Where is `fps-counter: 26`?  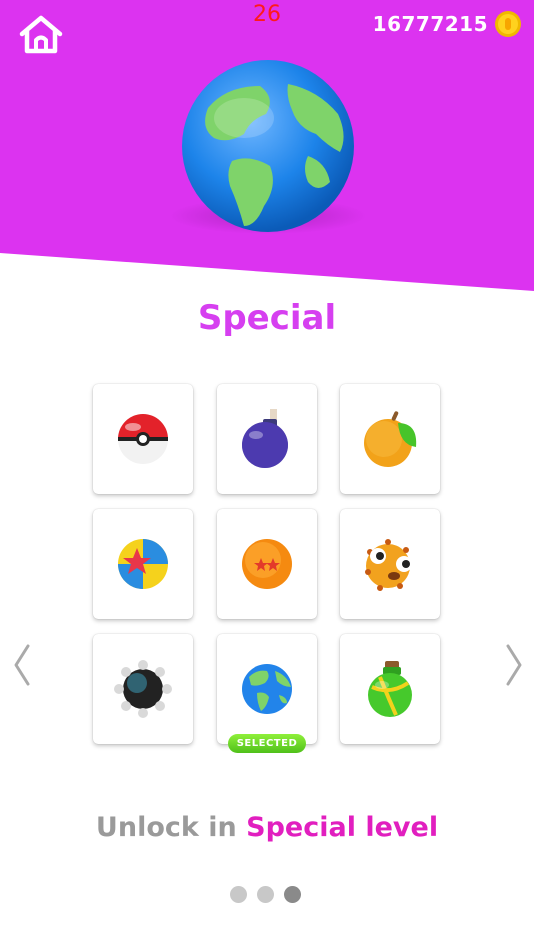 fps-counter: 26 is located at coordinates (267, 14).